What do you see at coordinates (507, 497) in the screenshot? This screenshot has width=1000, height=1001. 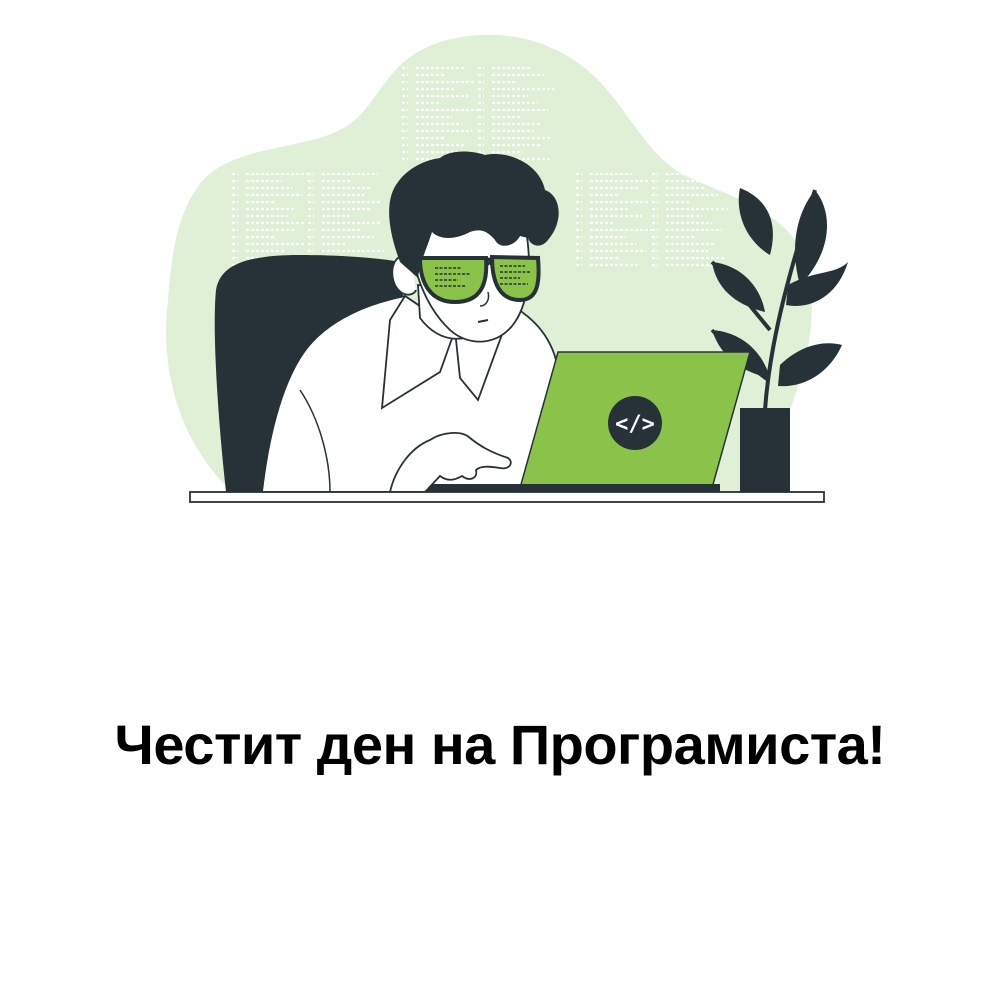 I see `desk` at bounding box center [507, 497].